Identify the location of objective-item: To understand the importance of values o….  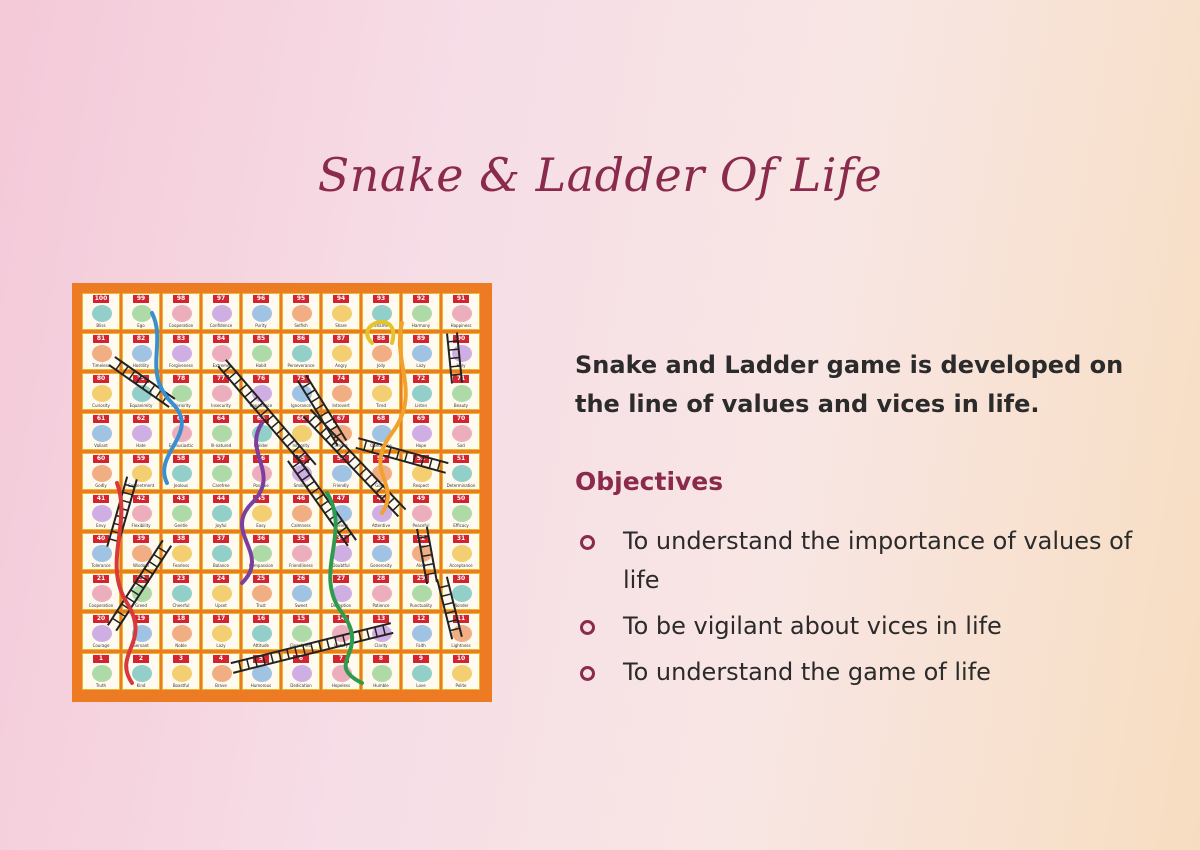
(858, 561).